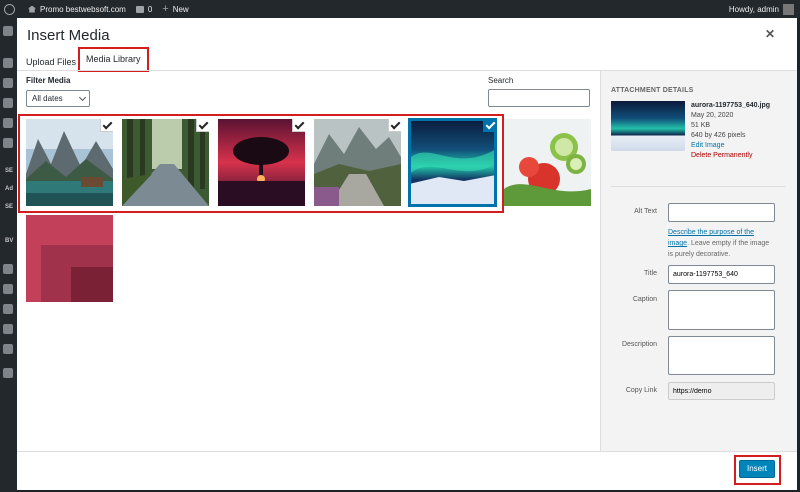 This screenshot has width=800, height=492. Describe the element at coordinates (770, 34) in the screenshot. I see `close-icon: ✕` at that location.